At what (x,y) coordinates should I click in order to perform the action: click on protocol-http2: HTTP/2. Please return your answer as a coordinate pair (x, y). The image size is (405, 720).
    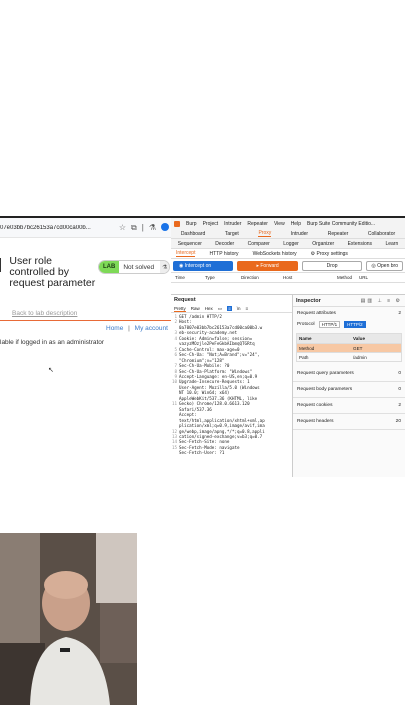
    Looking at the image, I should click on (355, 324).